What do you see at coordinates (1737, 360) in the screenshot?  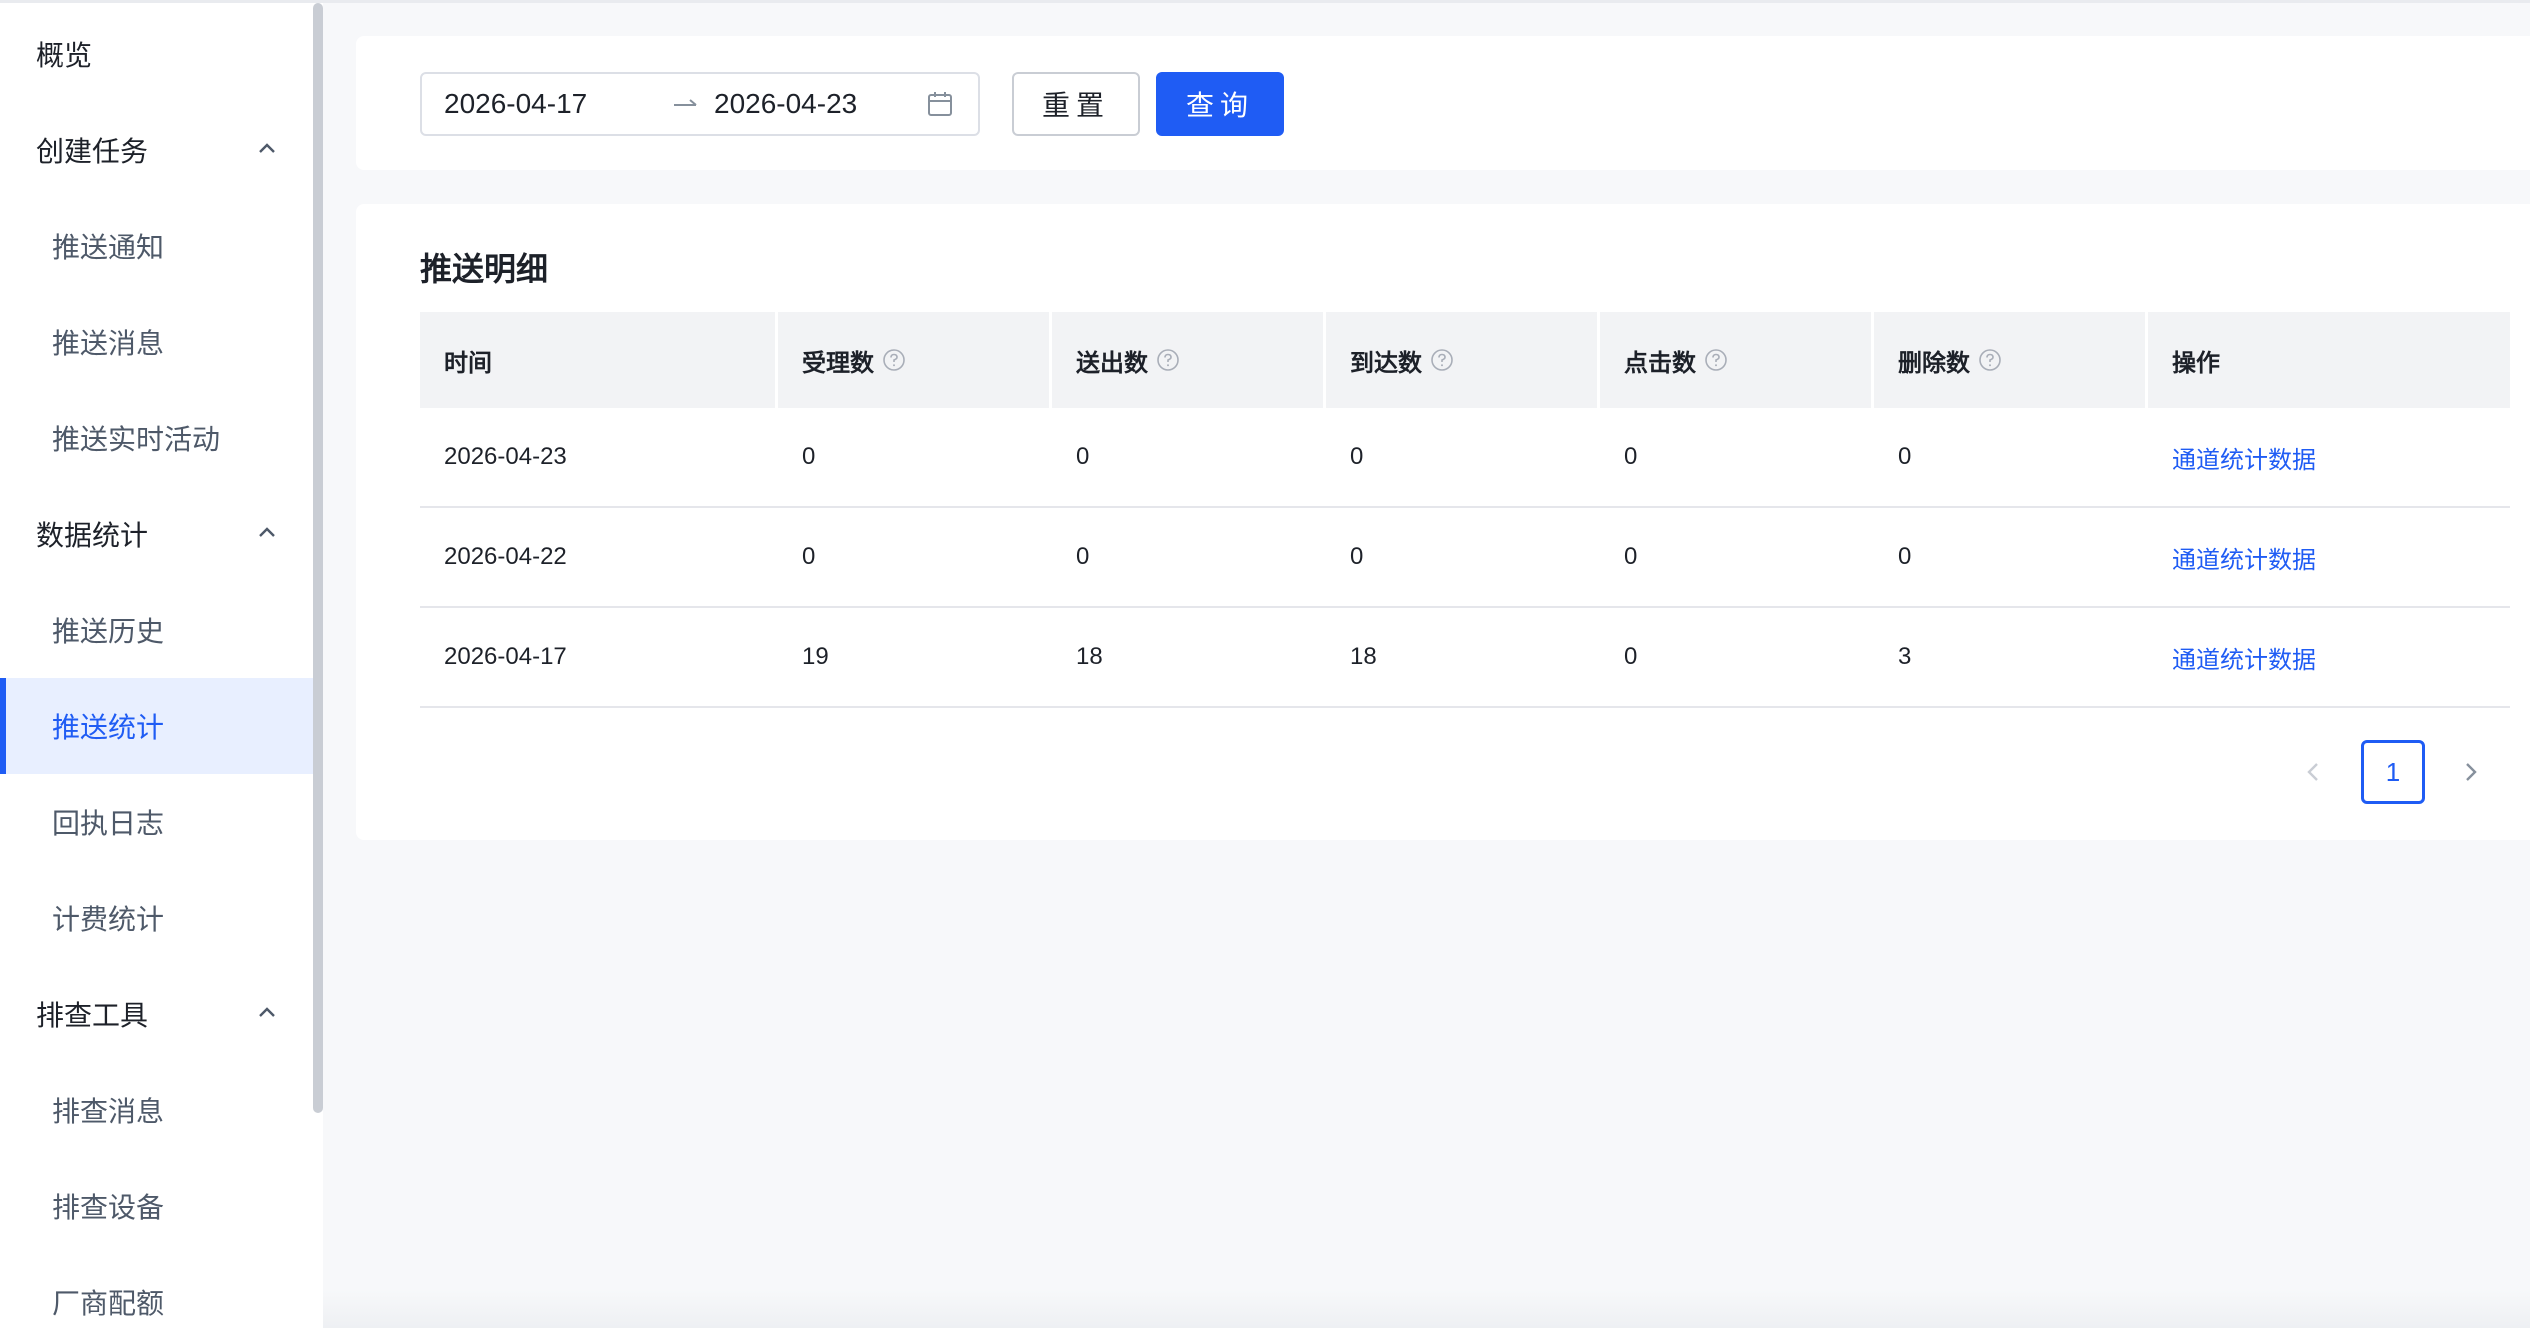 I see `column-header-clicked: 点击数` at bounding box center [1737, 360].